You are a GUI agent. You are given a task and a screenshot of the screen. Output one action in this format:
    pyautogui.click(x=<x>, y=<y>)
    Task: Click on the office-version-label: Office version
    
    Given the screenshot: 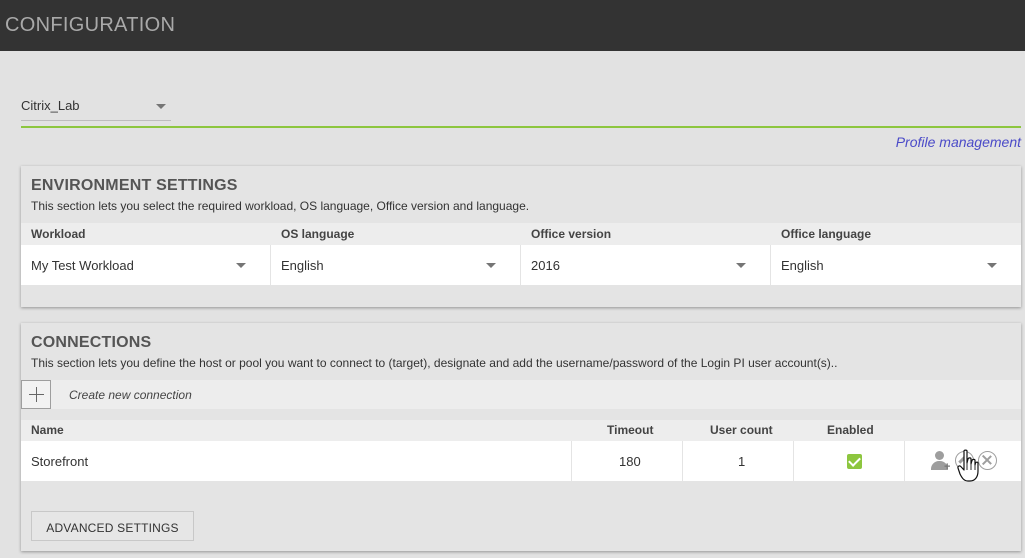 What is the action you would take?
    pyautogui.click(x=571, y=234)
    